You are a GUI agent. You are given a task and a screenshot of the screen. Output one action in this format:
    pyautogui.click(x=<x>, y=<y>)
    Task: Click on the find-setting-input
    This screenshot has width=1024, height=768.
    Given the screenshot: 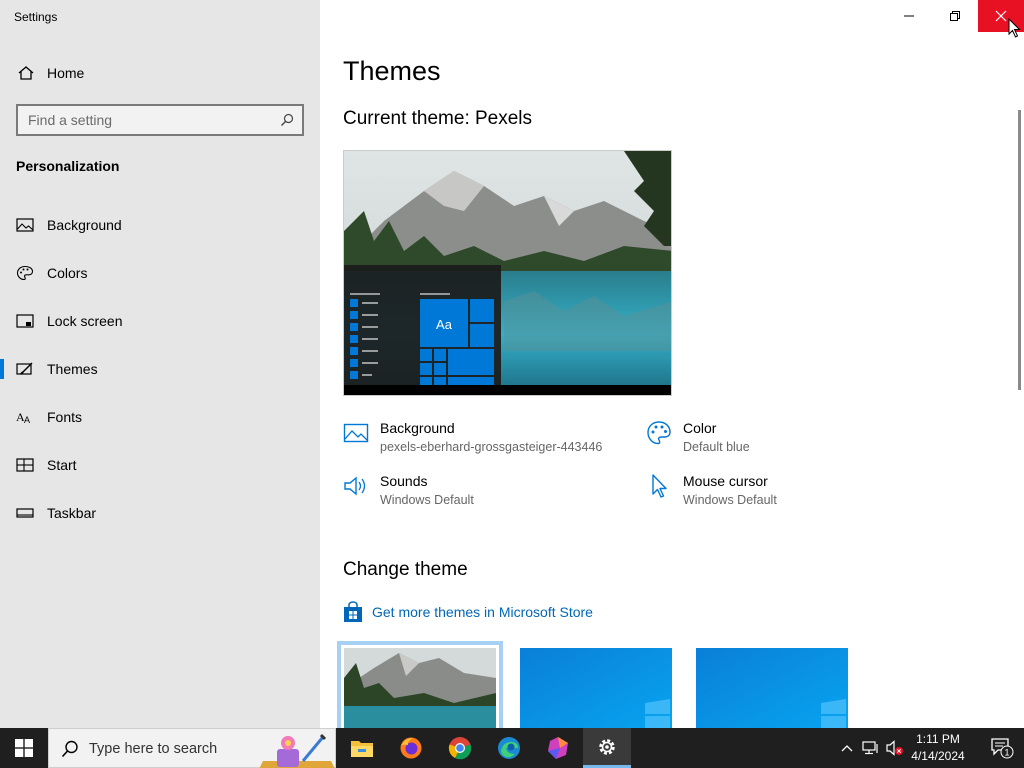 What is the action you would take?
    pyautogui.click(x=143, y=120)
    